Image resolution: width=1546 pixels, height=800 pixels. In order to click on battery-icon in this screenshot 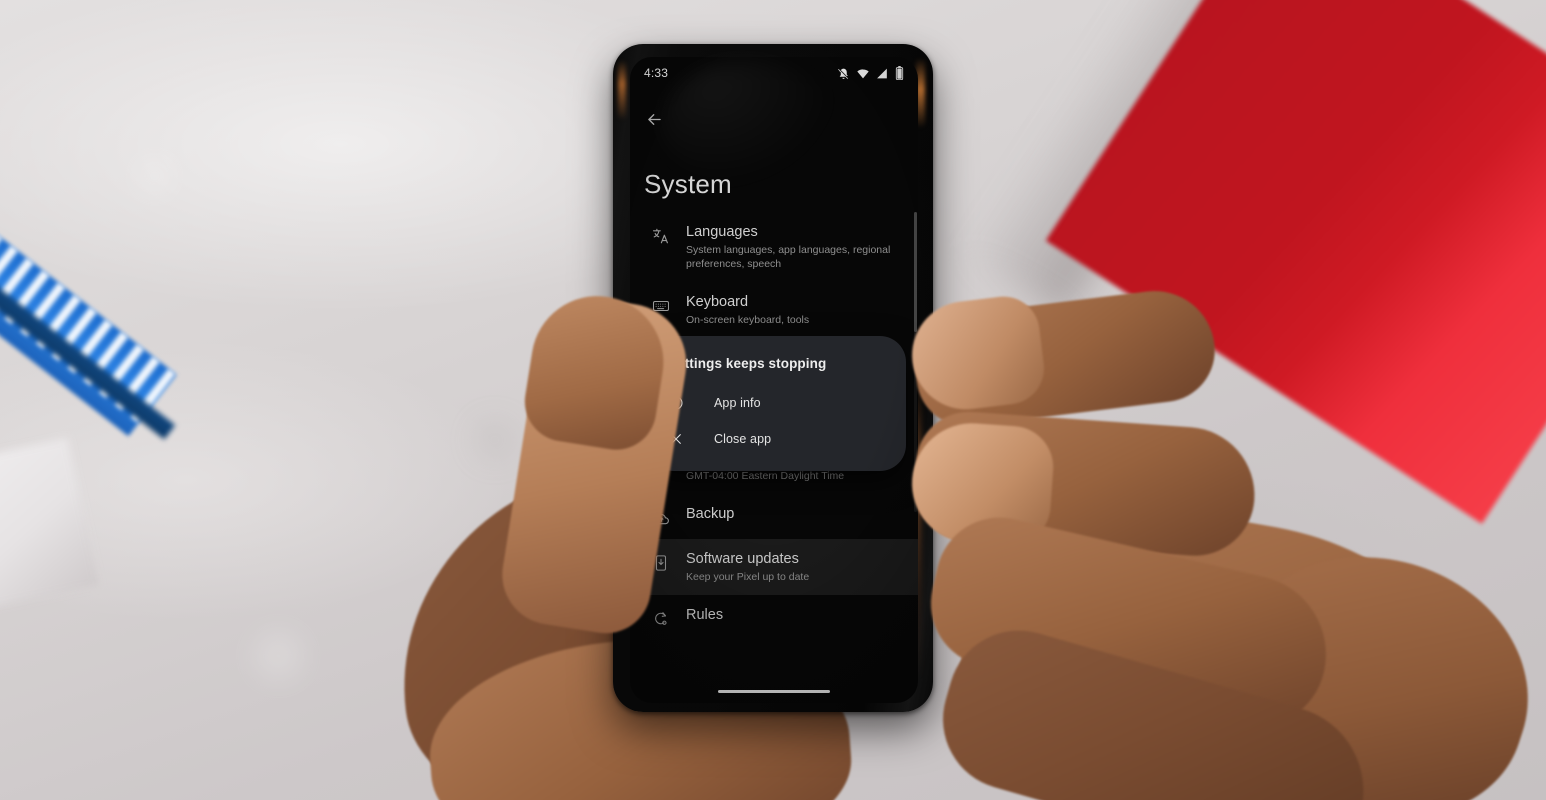, I will do `click(899, 73)`.